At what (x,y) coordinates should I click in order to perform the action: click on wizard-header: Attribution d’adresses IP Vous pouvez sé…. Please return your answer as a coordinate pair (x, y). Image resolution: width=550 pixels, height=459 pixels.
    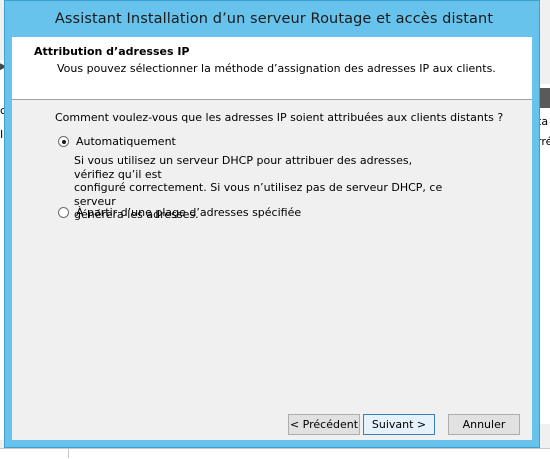
    Looking at the image, I should click on (272, 68).